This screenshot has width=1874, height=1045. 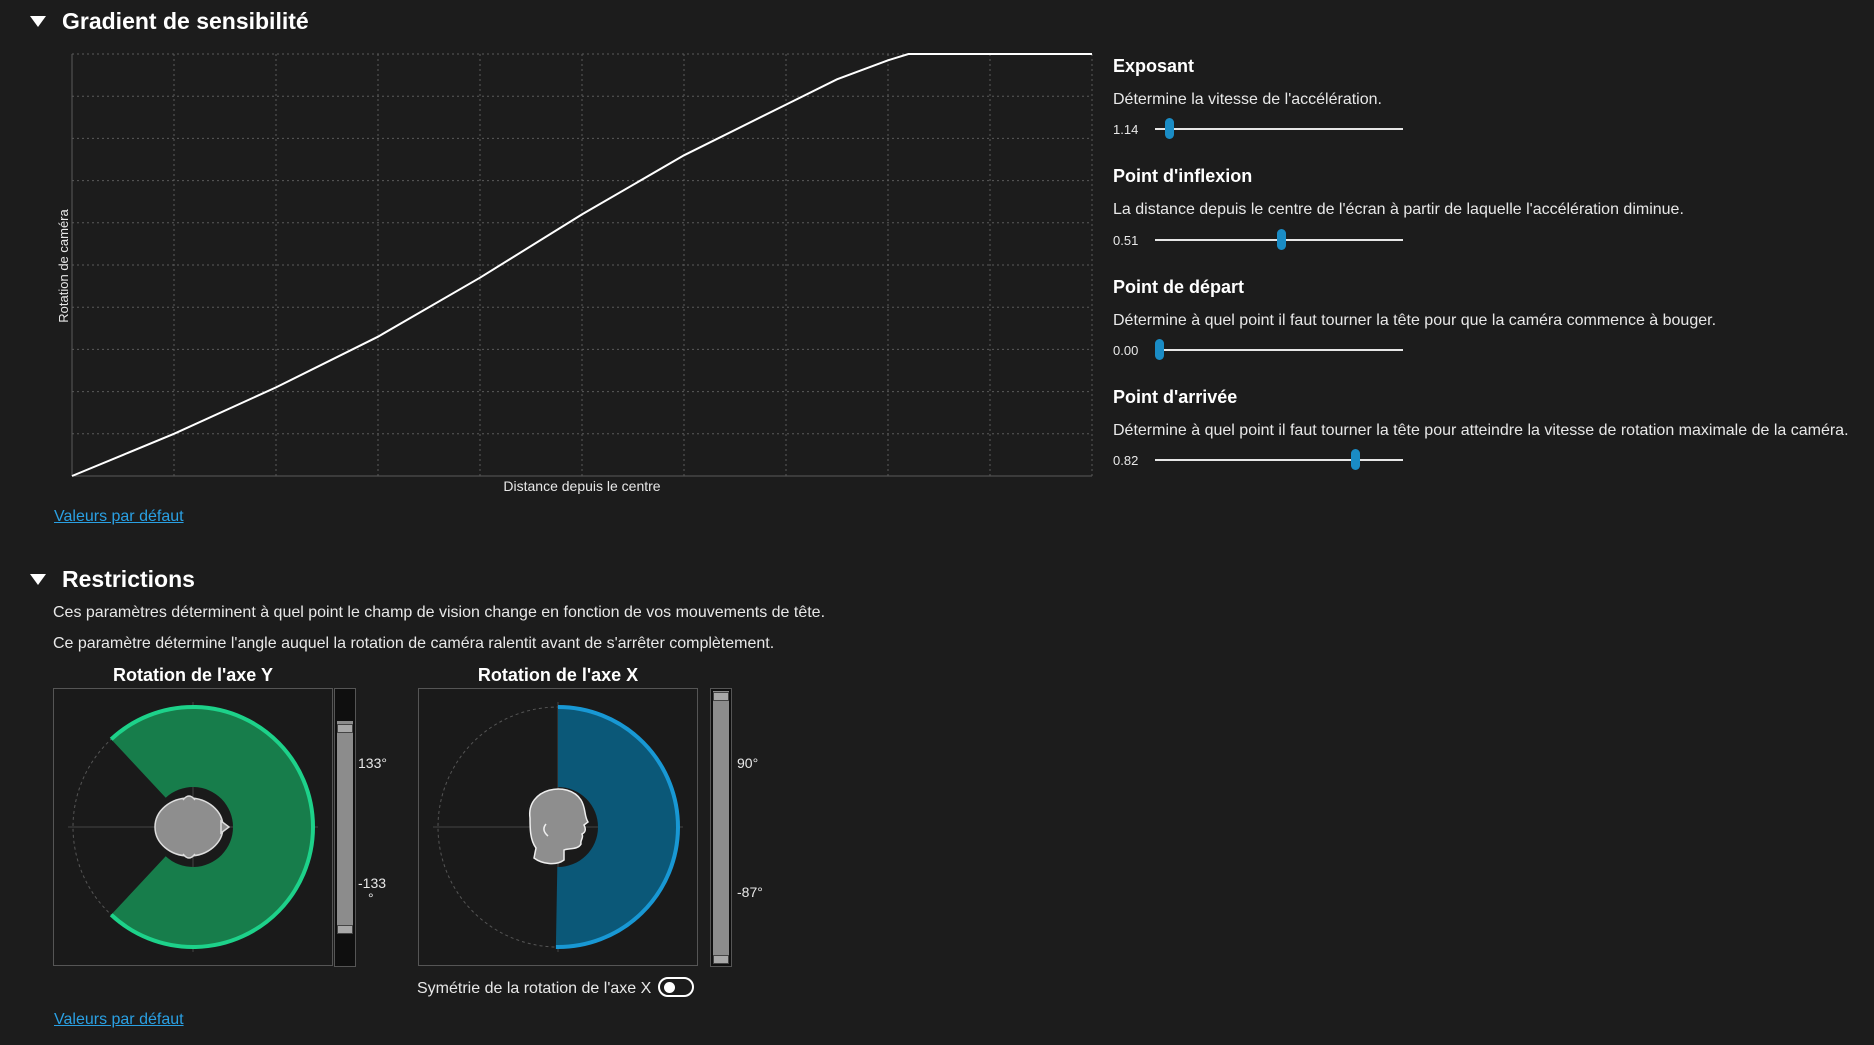 What do you see at coordinates (721, 959) in the screenshot?
I see `x-min-handle` at bounding box center [721, 959].